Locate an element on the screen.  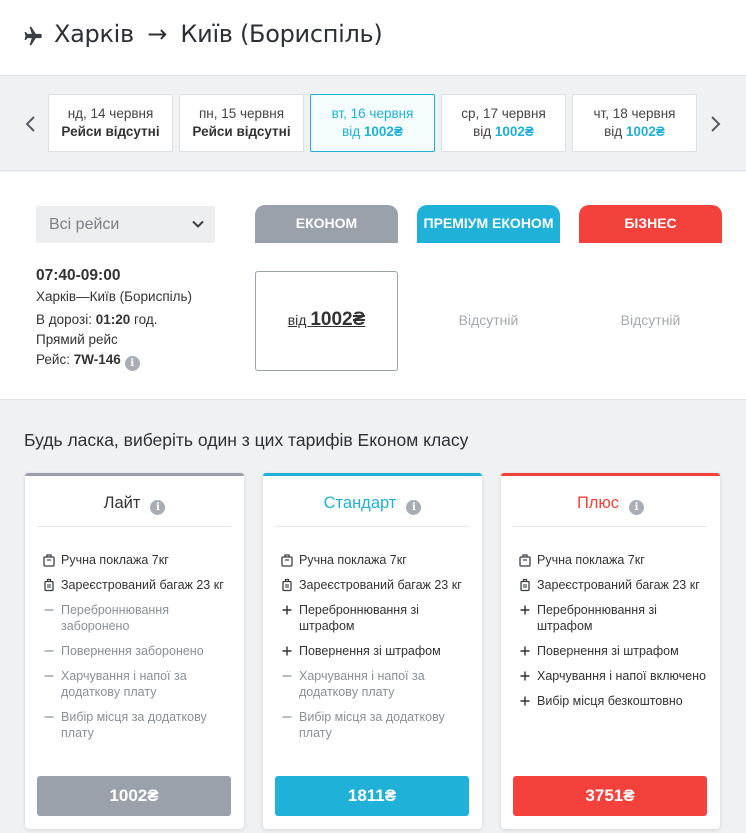
flight-duration: В дорозі: 01:20 год. is located at coordinates (97, 319).